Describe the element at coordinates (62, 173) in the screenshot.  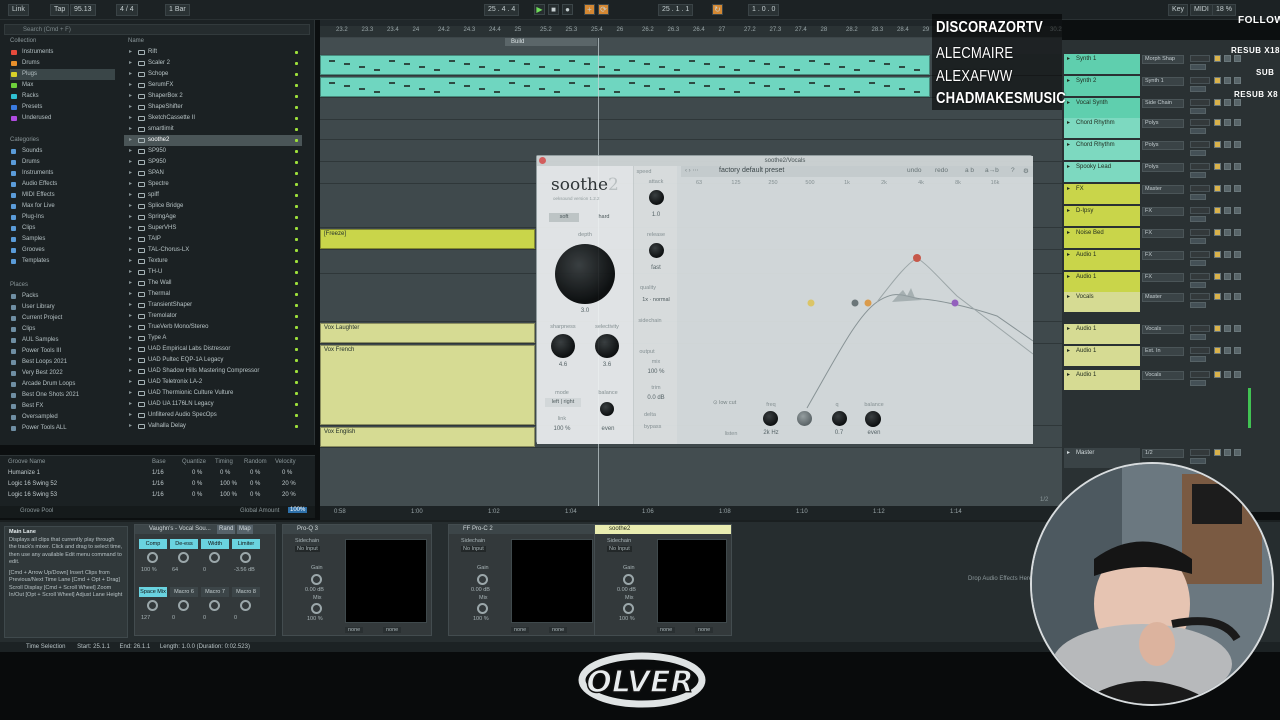
I see `category-item: Instruments` at that location.